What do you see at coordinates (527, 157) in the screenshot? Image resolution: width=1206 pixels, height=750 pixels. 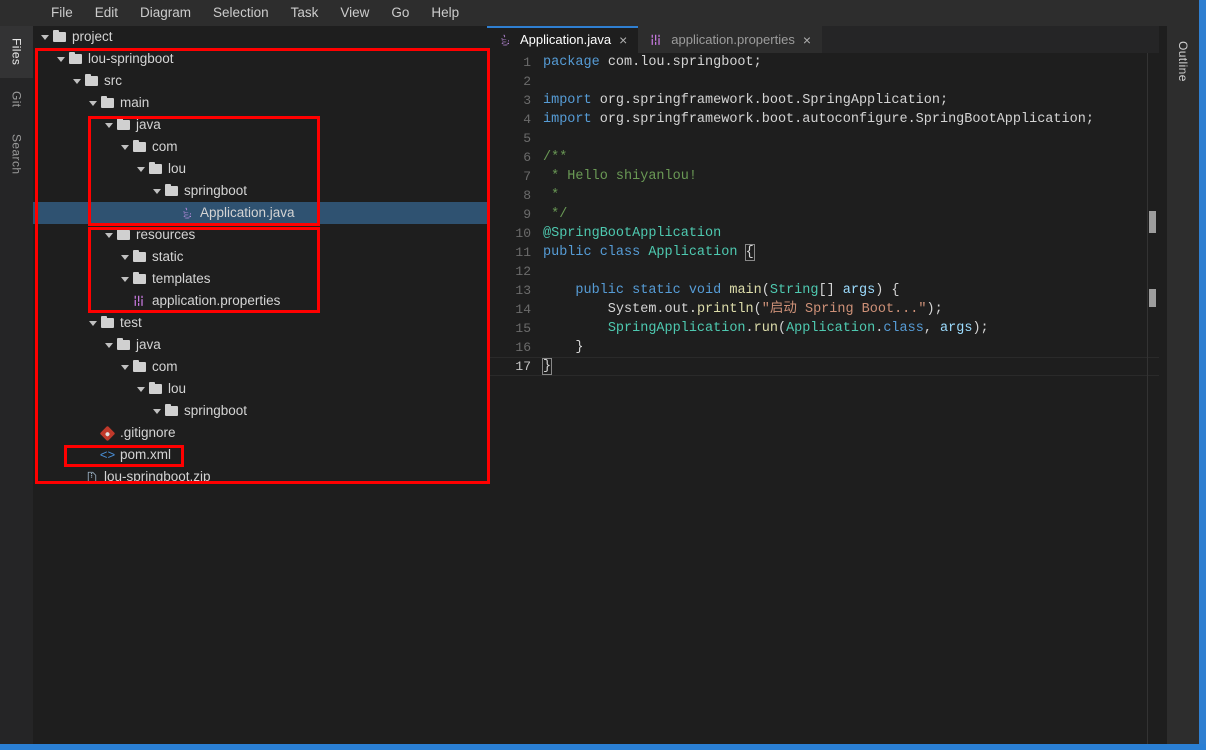 I see `line-number: 6` at bounding box center [527, 157].